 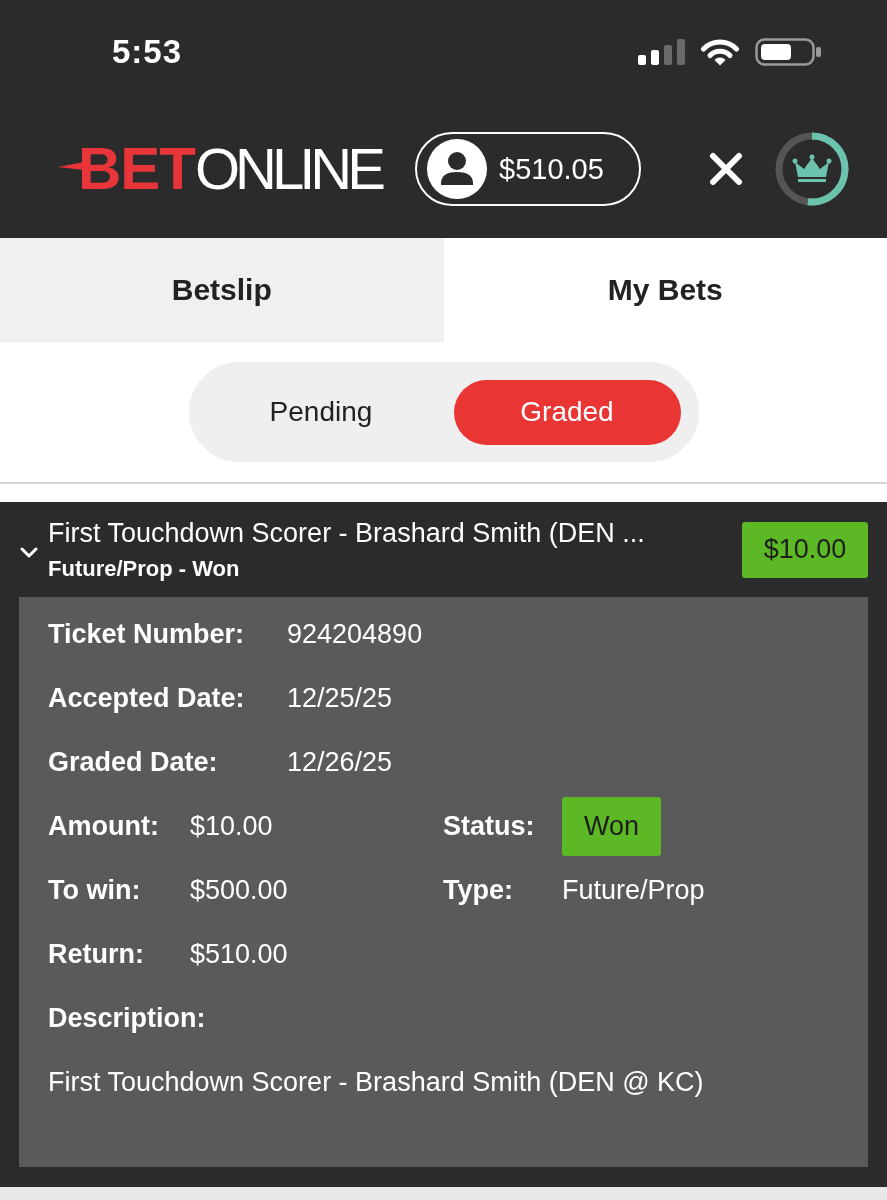 I want to click on rewards-progress-ring, so click(x=812, y=169).